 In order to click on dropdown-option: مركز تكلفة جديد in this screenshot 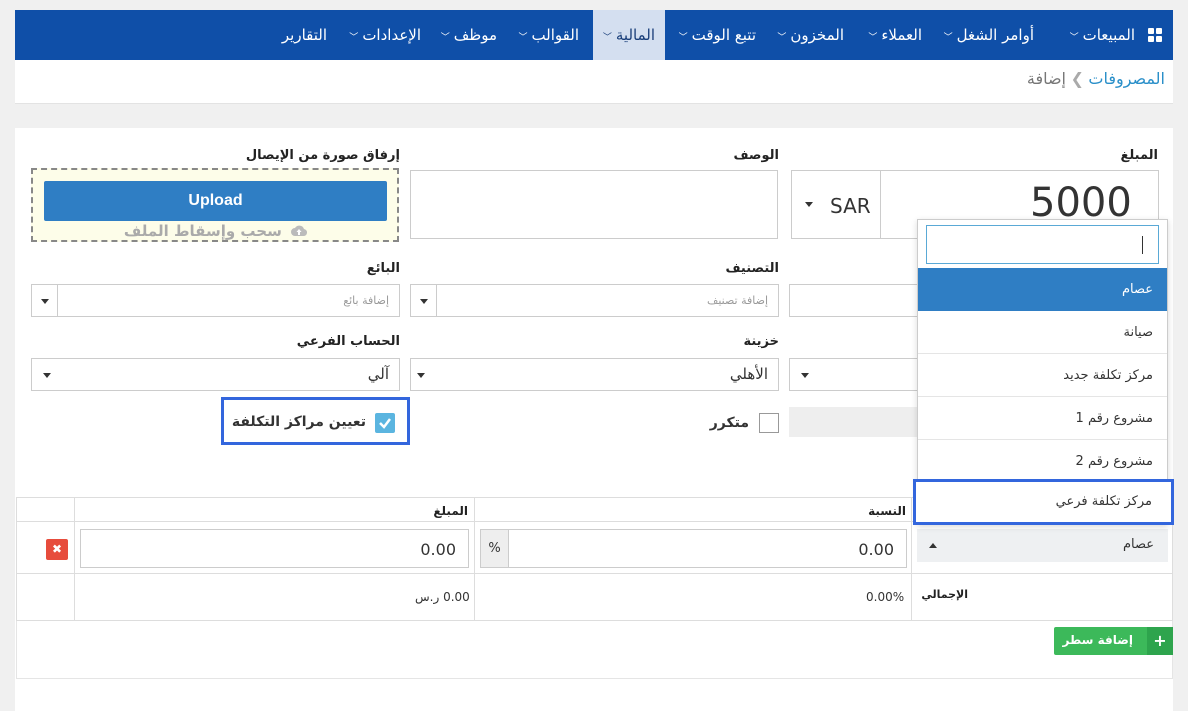, I will do `click(1042, 375)`.